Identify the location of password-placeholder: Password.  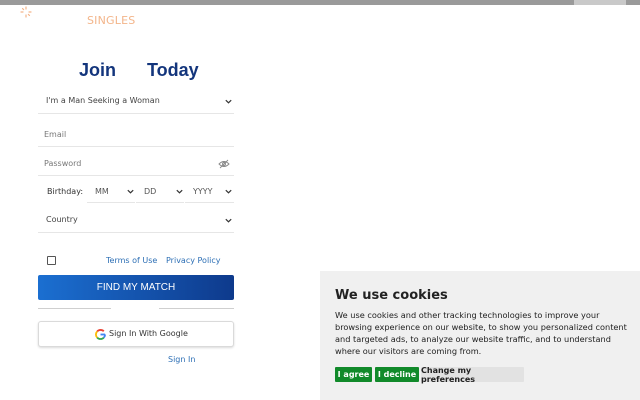
(63, 163).